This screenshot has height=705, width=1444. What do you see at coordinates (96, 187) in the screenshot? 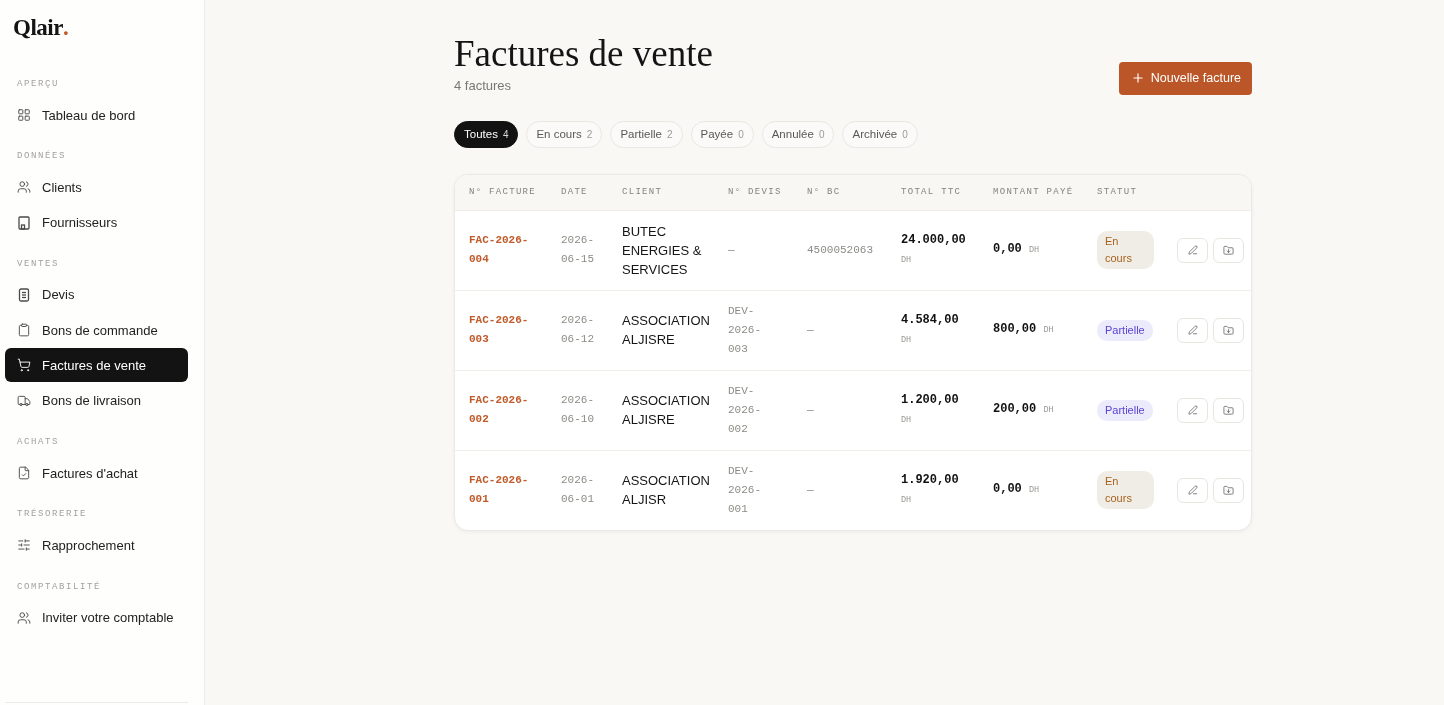
I see `sidebar-item: Clients` at bounding box center [96, 187].